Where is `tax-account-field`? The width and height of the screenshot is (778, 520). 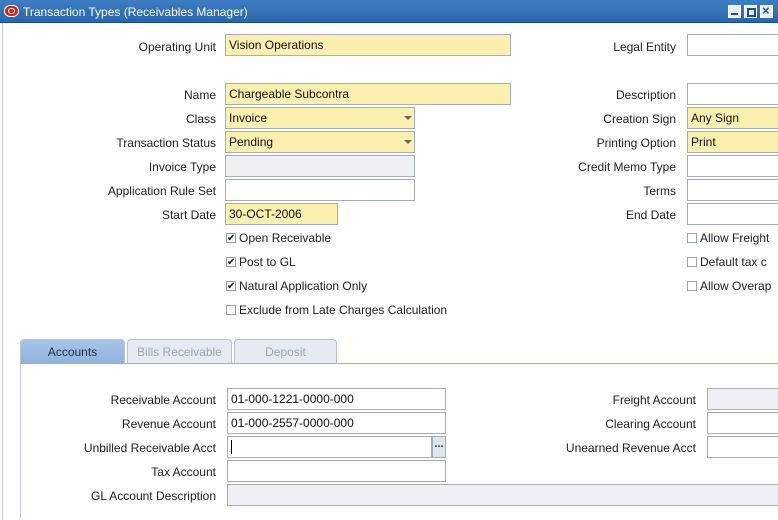 tax-account-field is located at coordinates (336, 471).